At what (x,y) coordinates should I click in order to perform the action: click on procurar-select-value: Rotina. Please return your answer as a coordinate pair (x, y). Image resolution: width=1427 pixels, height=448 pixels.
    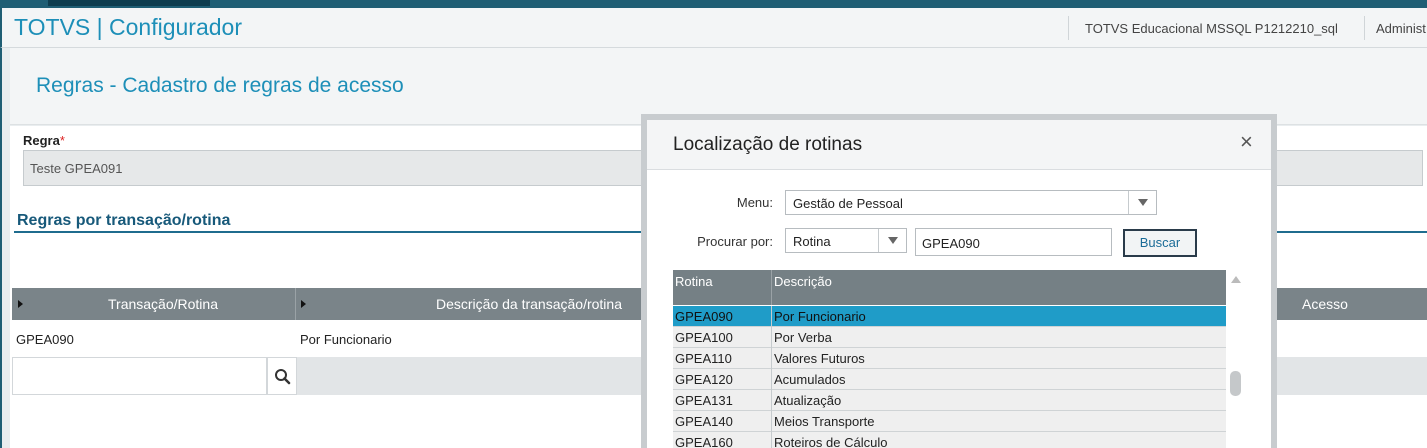
    Looking at the image, I should click on (812, 241).